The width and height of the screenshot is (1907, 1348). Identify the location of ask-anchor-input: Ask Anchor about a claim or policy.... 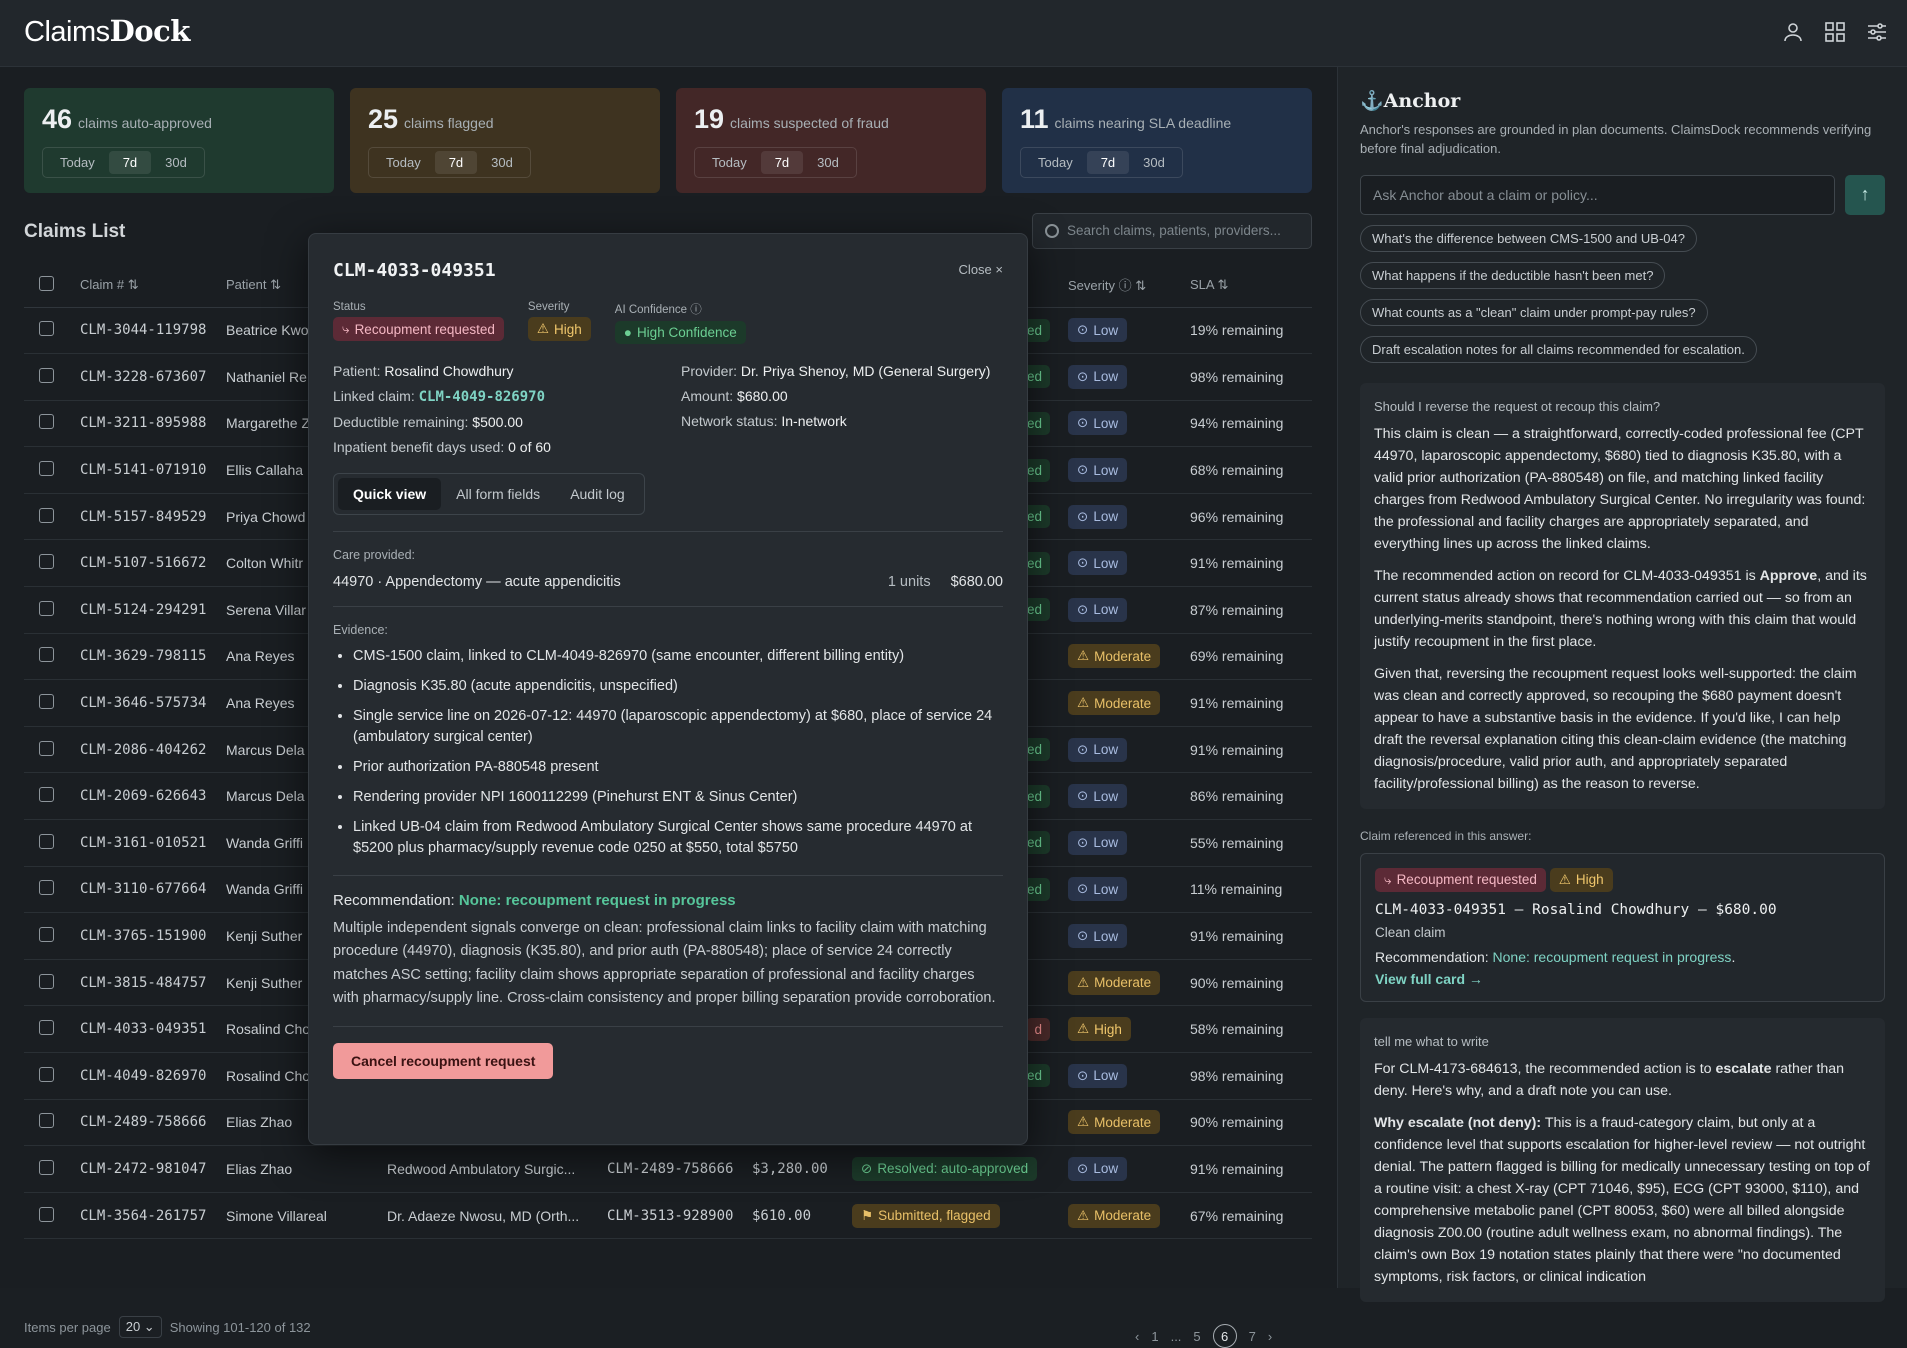
(1598, 194).